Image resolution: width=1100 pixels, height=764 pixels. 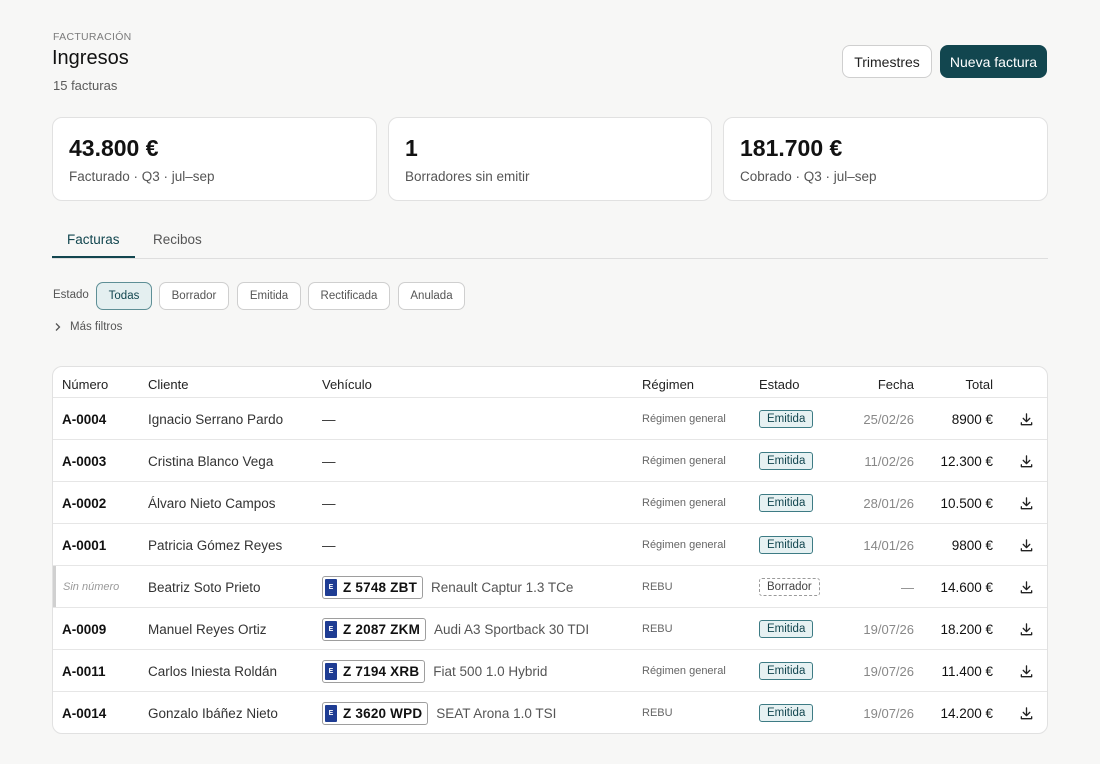 I want to click on vehicle-model: Fiat 500 1.0 Hybrid, so click(x=490, y=671).